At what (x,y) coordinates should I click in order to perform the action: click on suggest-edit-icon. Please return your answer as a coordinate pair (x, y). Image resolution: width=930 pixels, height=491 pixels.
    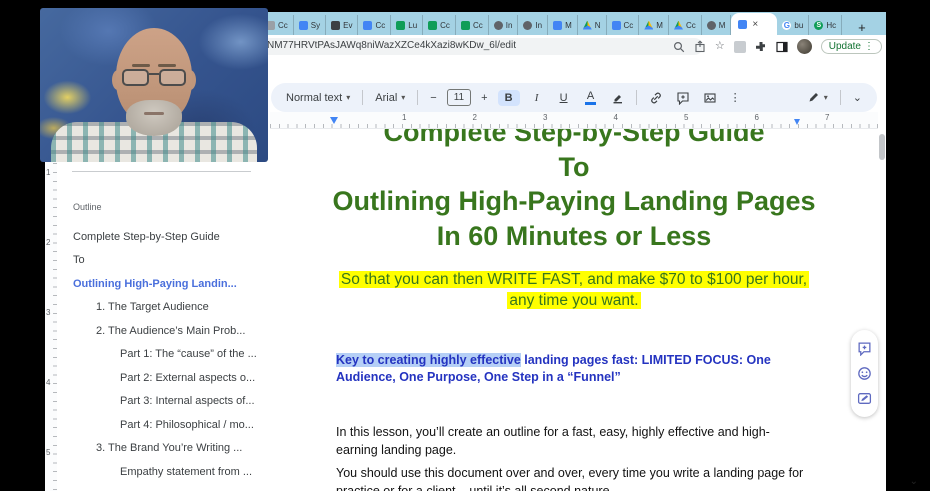
    Looking at the image, I should click on (864, 398).